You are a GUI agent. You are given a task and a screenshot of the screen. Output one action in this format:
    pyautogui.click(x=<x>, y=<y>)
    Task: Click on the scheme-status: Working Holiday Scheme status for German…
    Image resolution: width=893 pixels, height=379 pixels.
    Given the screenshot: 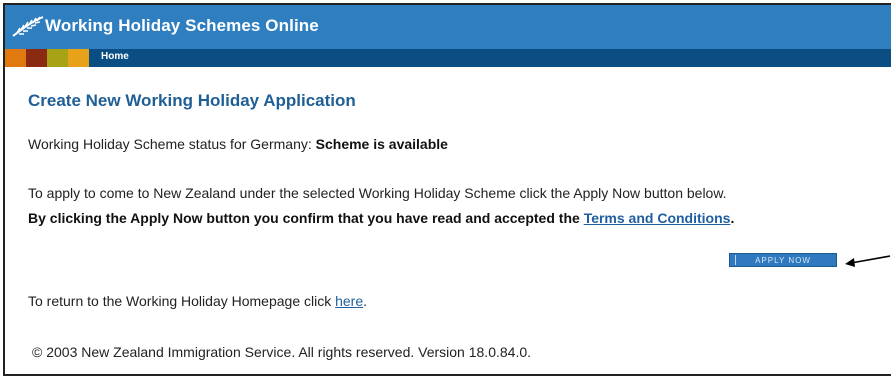 What is the action you would take?
    pyautogui.click(x=238, y=144)
    